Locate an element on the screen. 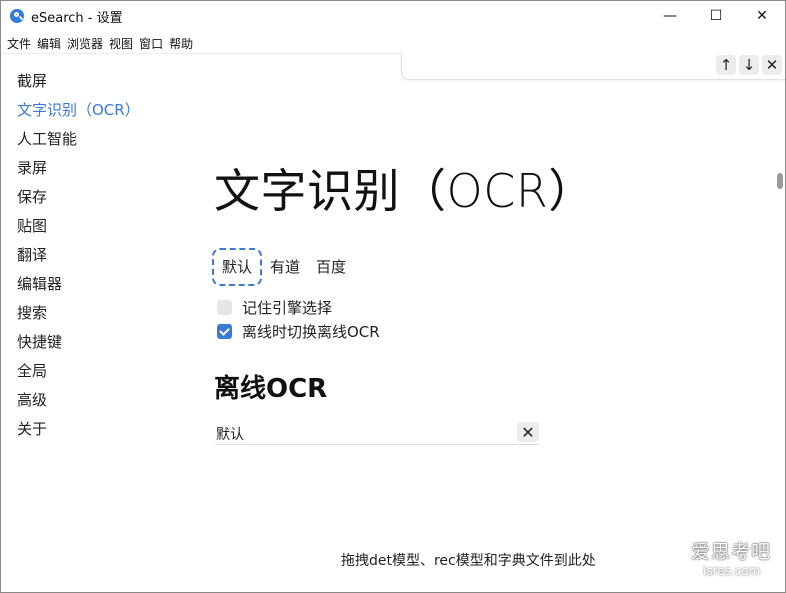  tab-engine-youdao: 有道 is located at coordinates (285, 267).